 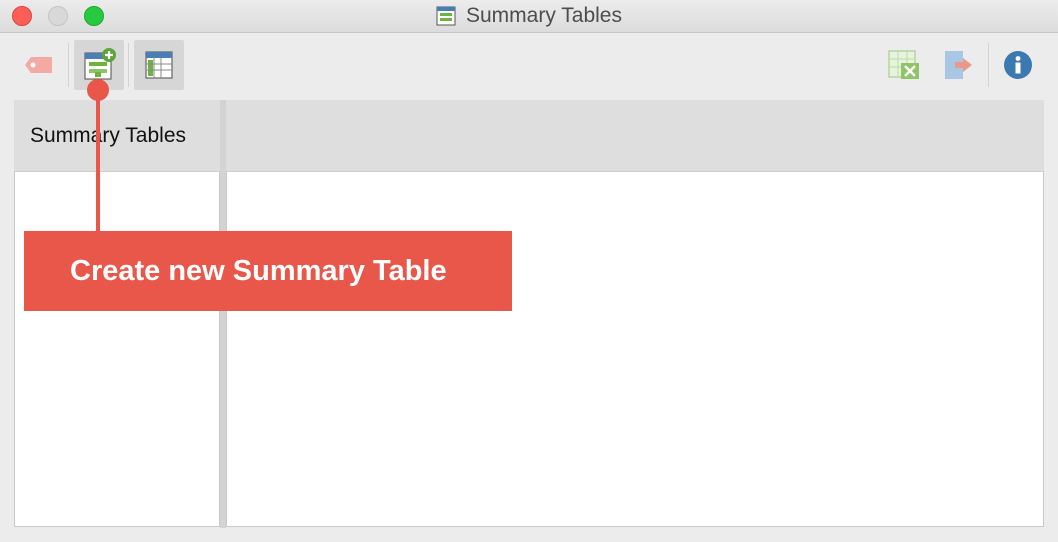 What do you see at coordinates (108, 135) in the screenshot?
I see `summary-tables-header-label: Summary Tables` at bounding box center [108, 135].